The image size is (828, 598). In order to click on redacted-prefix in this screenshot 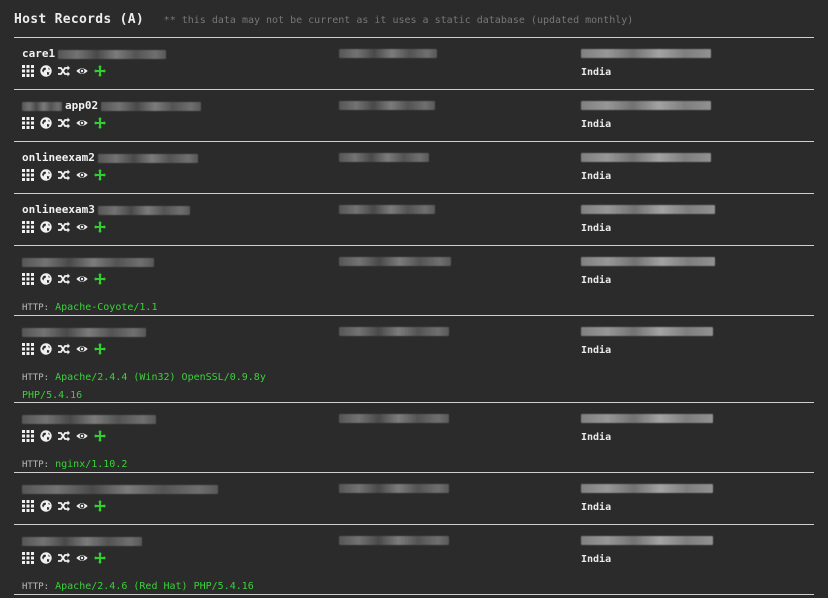, I will do `click(42, 106)`.